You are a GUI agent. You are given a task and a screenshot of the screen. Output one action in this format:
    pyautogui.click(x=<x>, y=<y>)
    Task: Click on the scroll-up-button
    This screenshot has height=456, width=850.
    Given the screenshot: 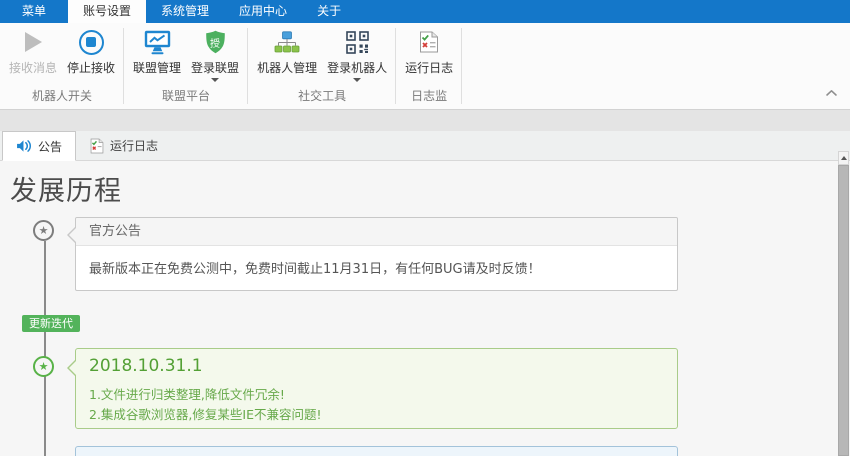 What is the action you would take?
    pyautogui.click(x=843, y=158)
    